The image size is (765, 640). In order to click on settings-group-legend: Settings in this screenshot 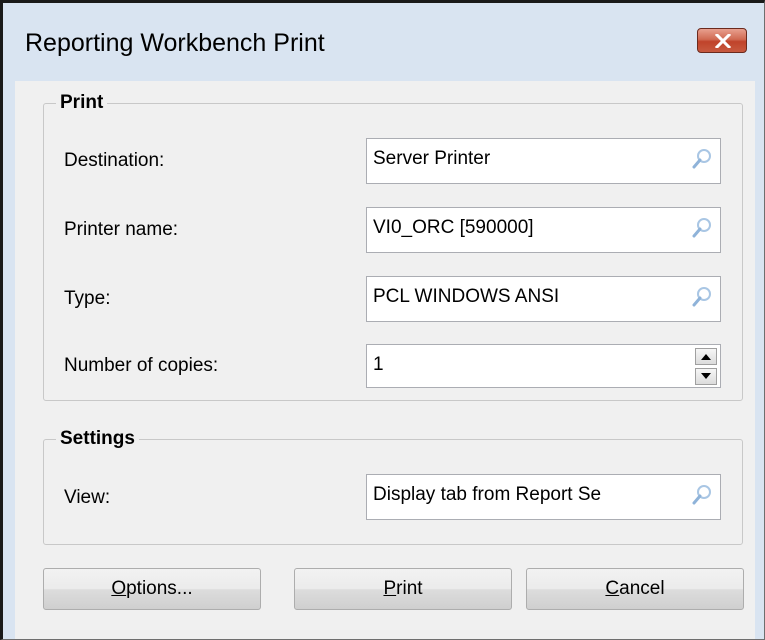, I will do `click(97, 439)`.